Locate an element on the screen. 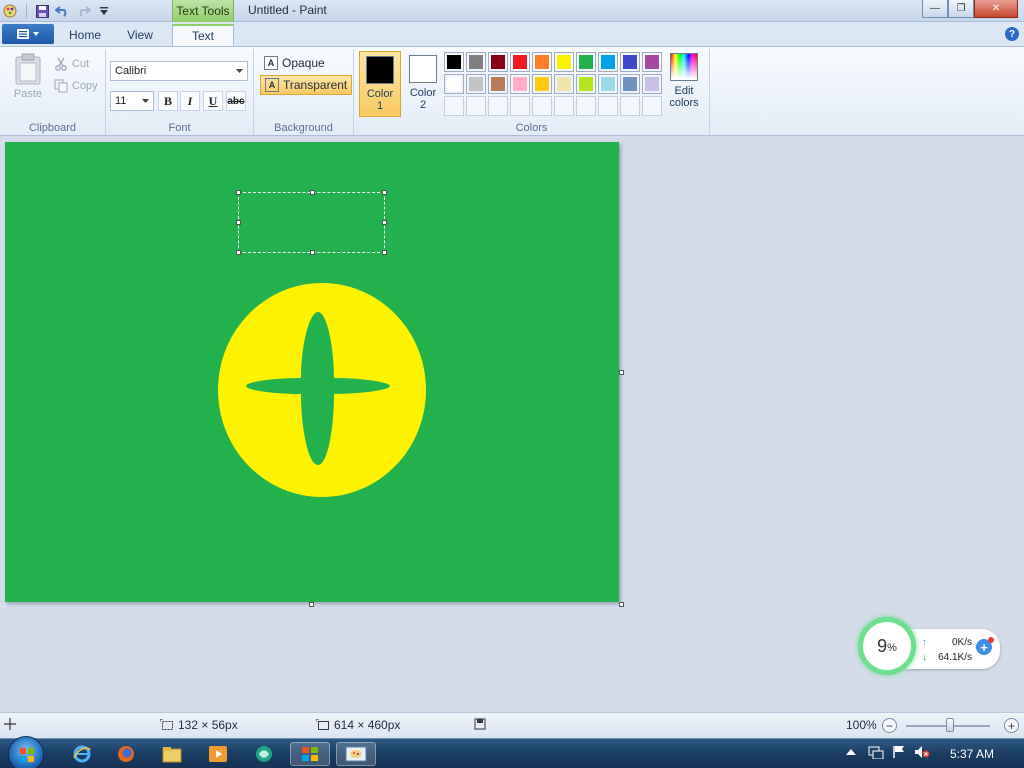  media-player-icon is located at coordinates (218, 754).